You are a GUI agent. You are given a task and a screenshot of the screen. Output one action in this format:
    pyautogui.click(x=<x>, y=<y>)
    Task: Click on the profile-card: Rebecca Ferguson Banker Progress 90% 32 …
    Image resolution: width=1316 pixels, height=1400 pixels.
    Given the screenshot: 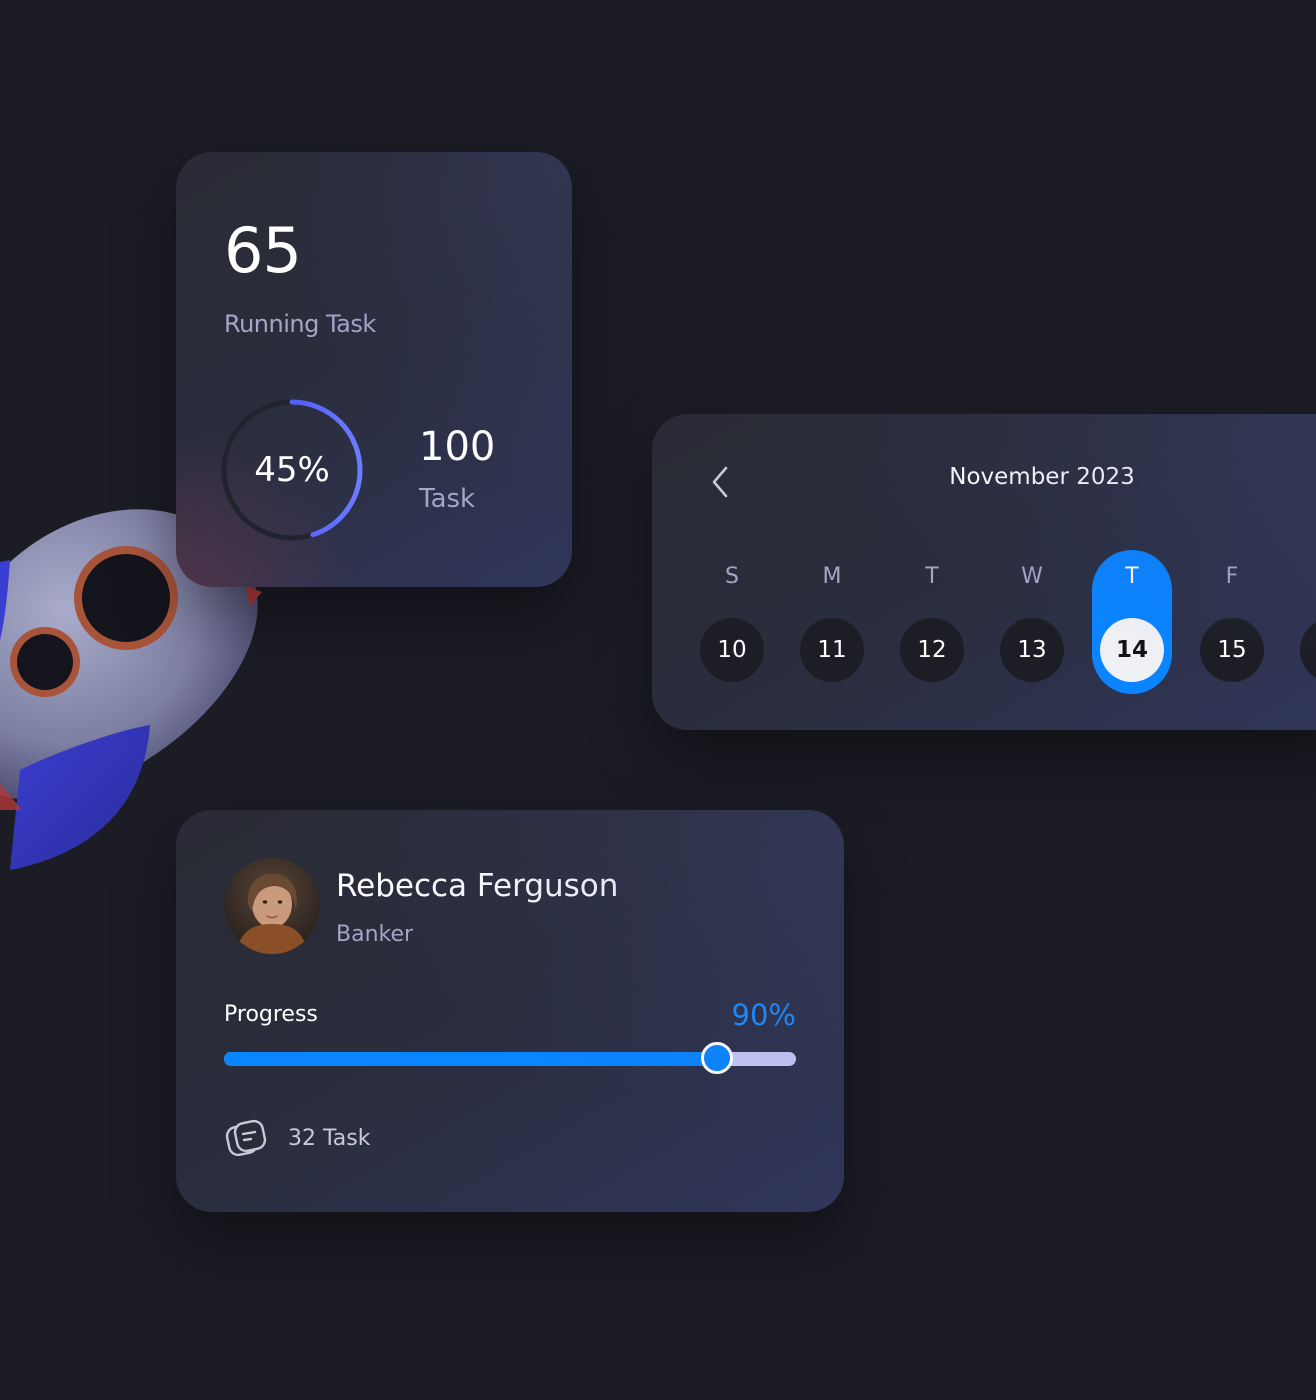 What is the action you would take?
    pyautogui.click(x=510, y=1011)
    